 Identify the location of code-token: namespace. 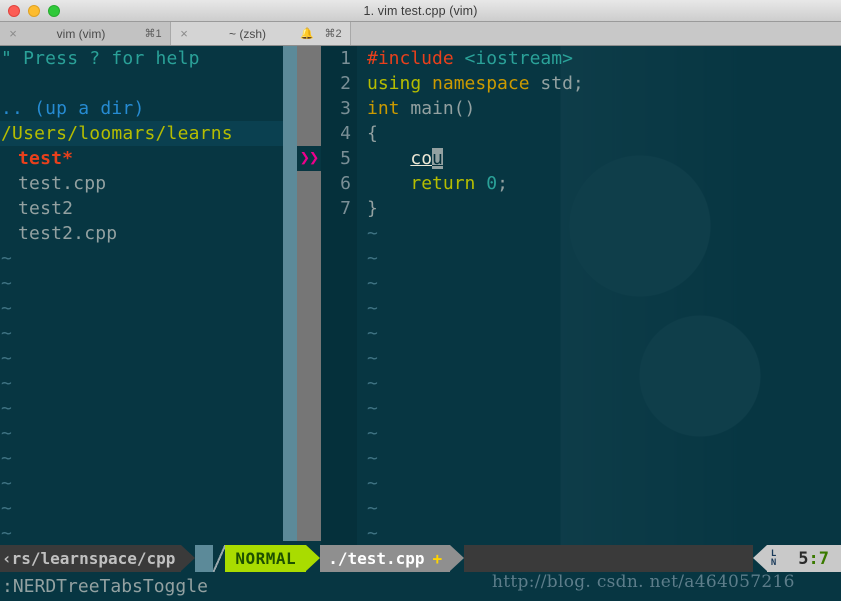
(486, 83).